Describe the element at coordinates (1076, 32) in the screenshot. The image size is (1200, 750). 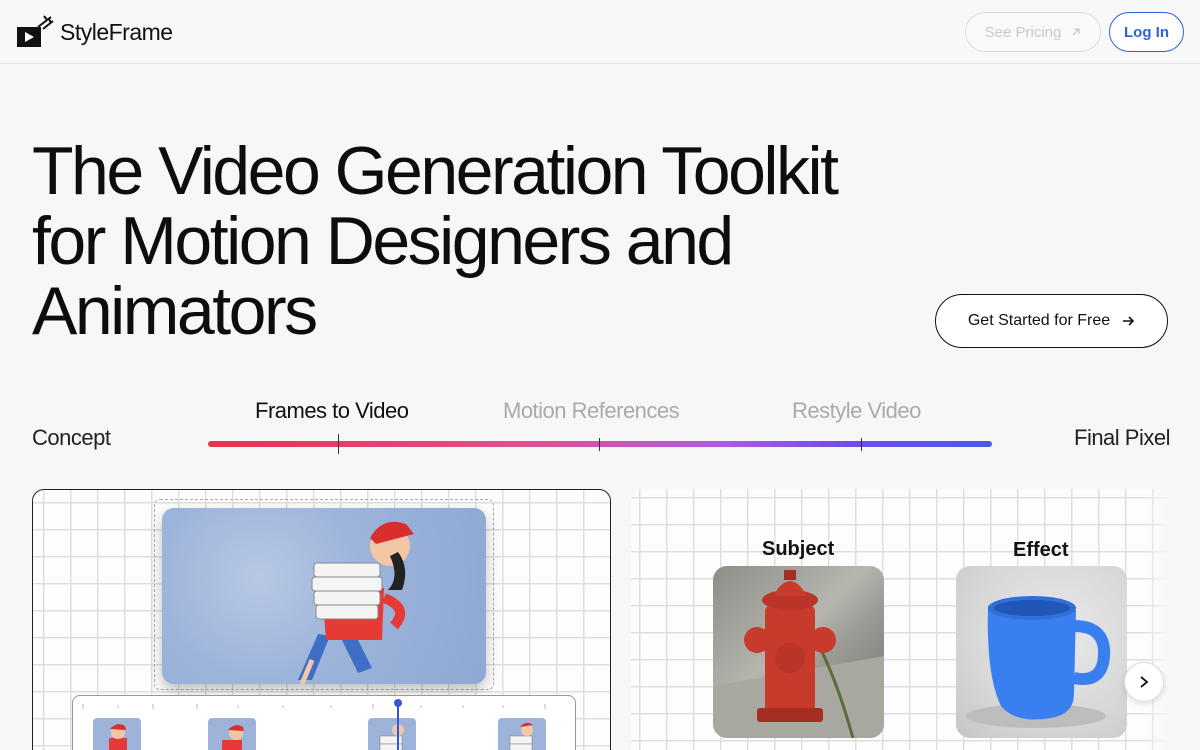
I see `arrow-up-right-icon` at that location.